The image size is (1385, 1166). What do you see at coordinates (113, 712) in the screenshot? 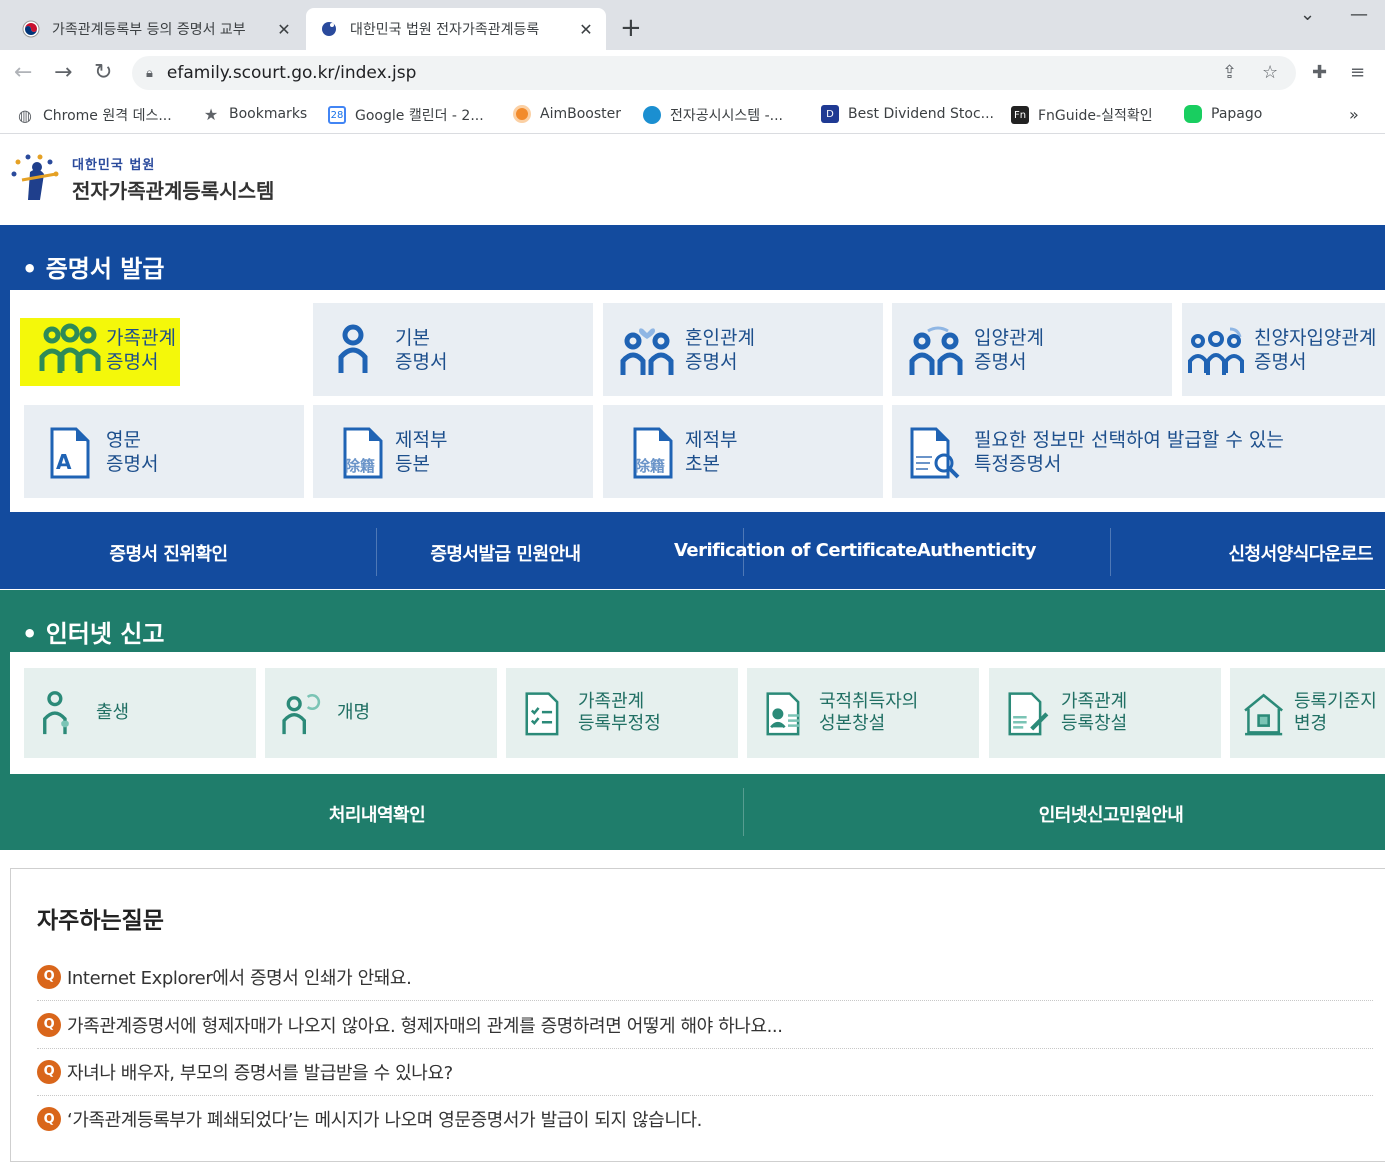
I see `card-label-line1: 출생` at bounding box center [113, 712].